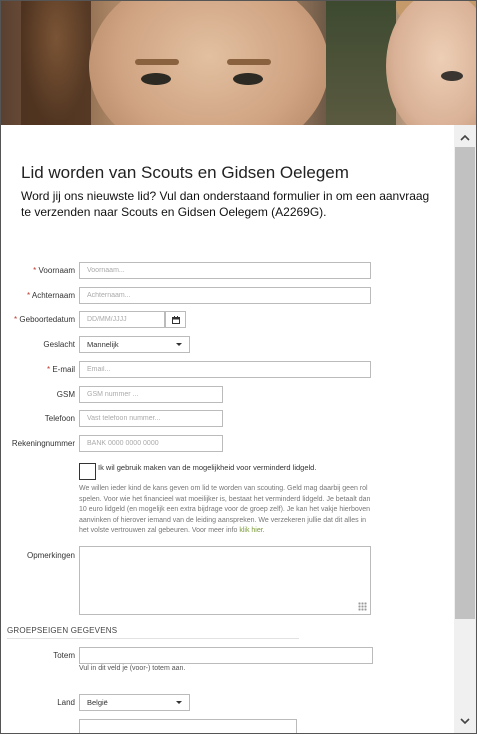 The image size is (477, 734). Describe the element at coordinates (151, 394) in the screenshot. I see `gsm-input` at that location.